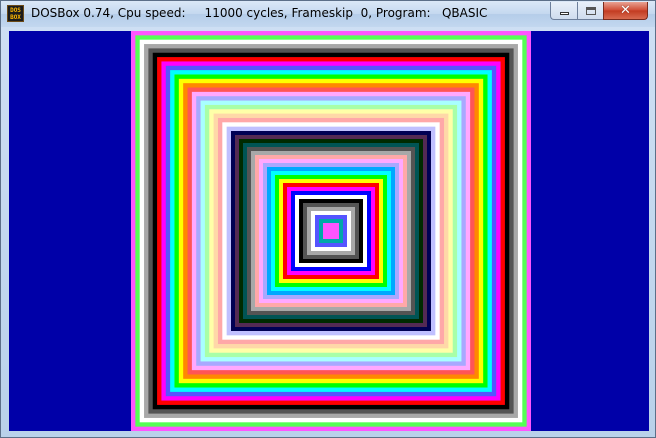  I want to click on dosbox-app-icon: DOS BOX, so click(15, 13).